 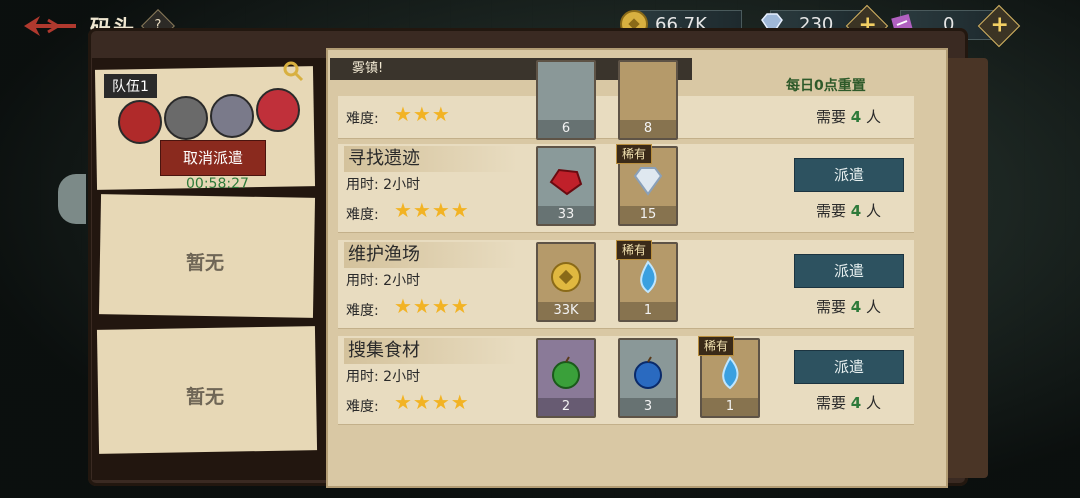 I want to click on difficulty-stars: ★★★, so click(x=422, y=114).